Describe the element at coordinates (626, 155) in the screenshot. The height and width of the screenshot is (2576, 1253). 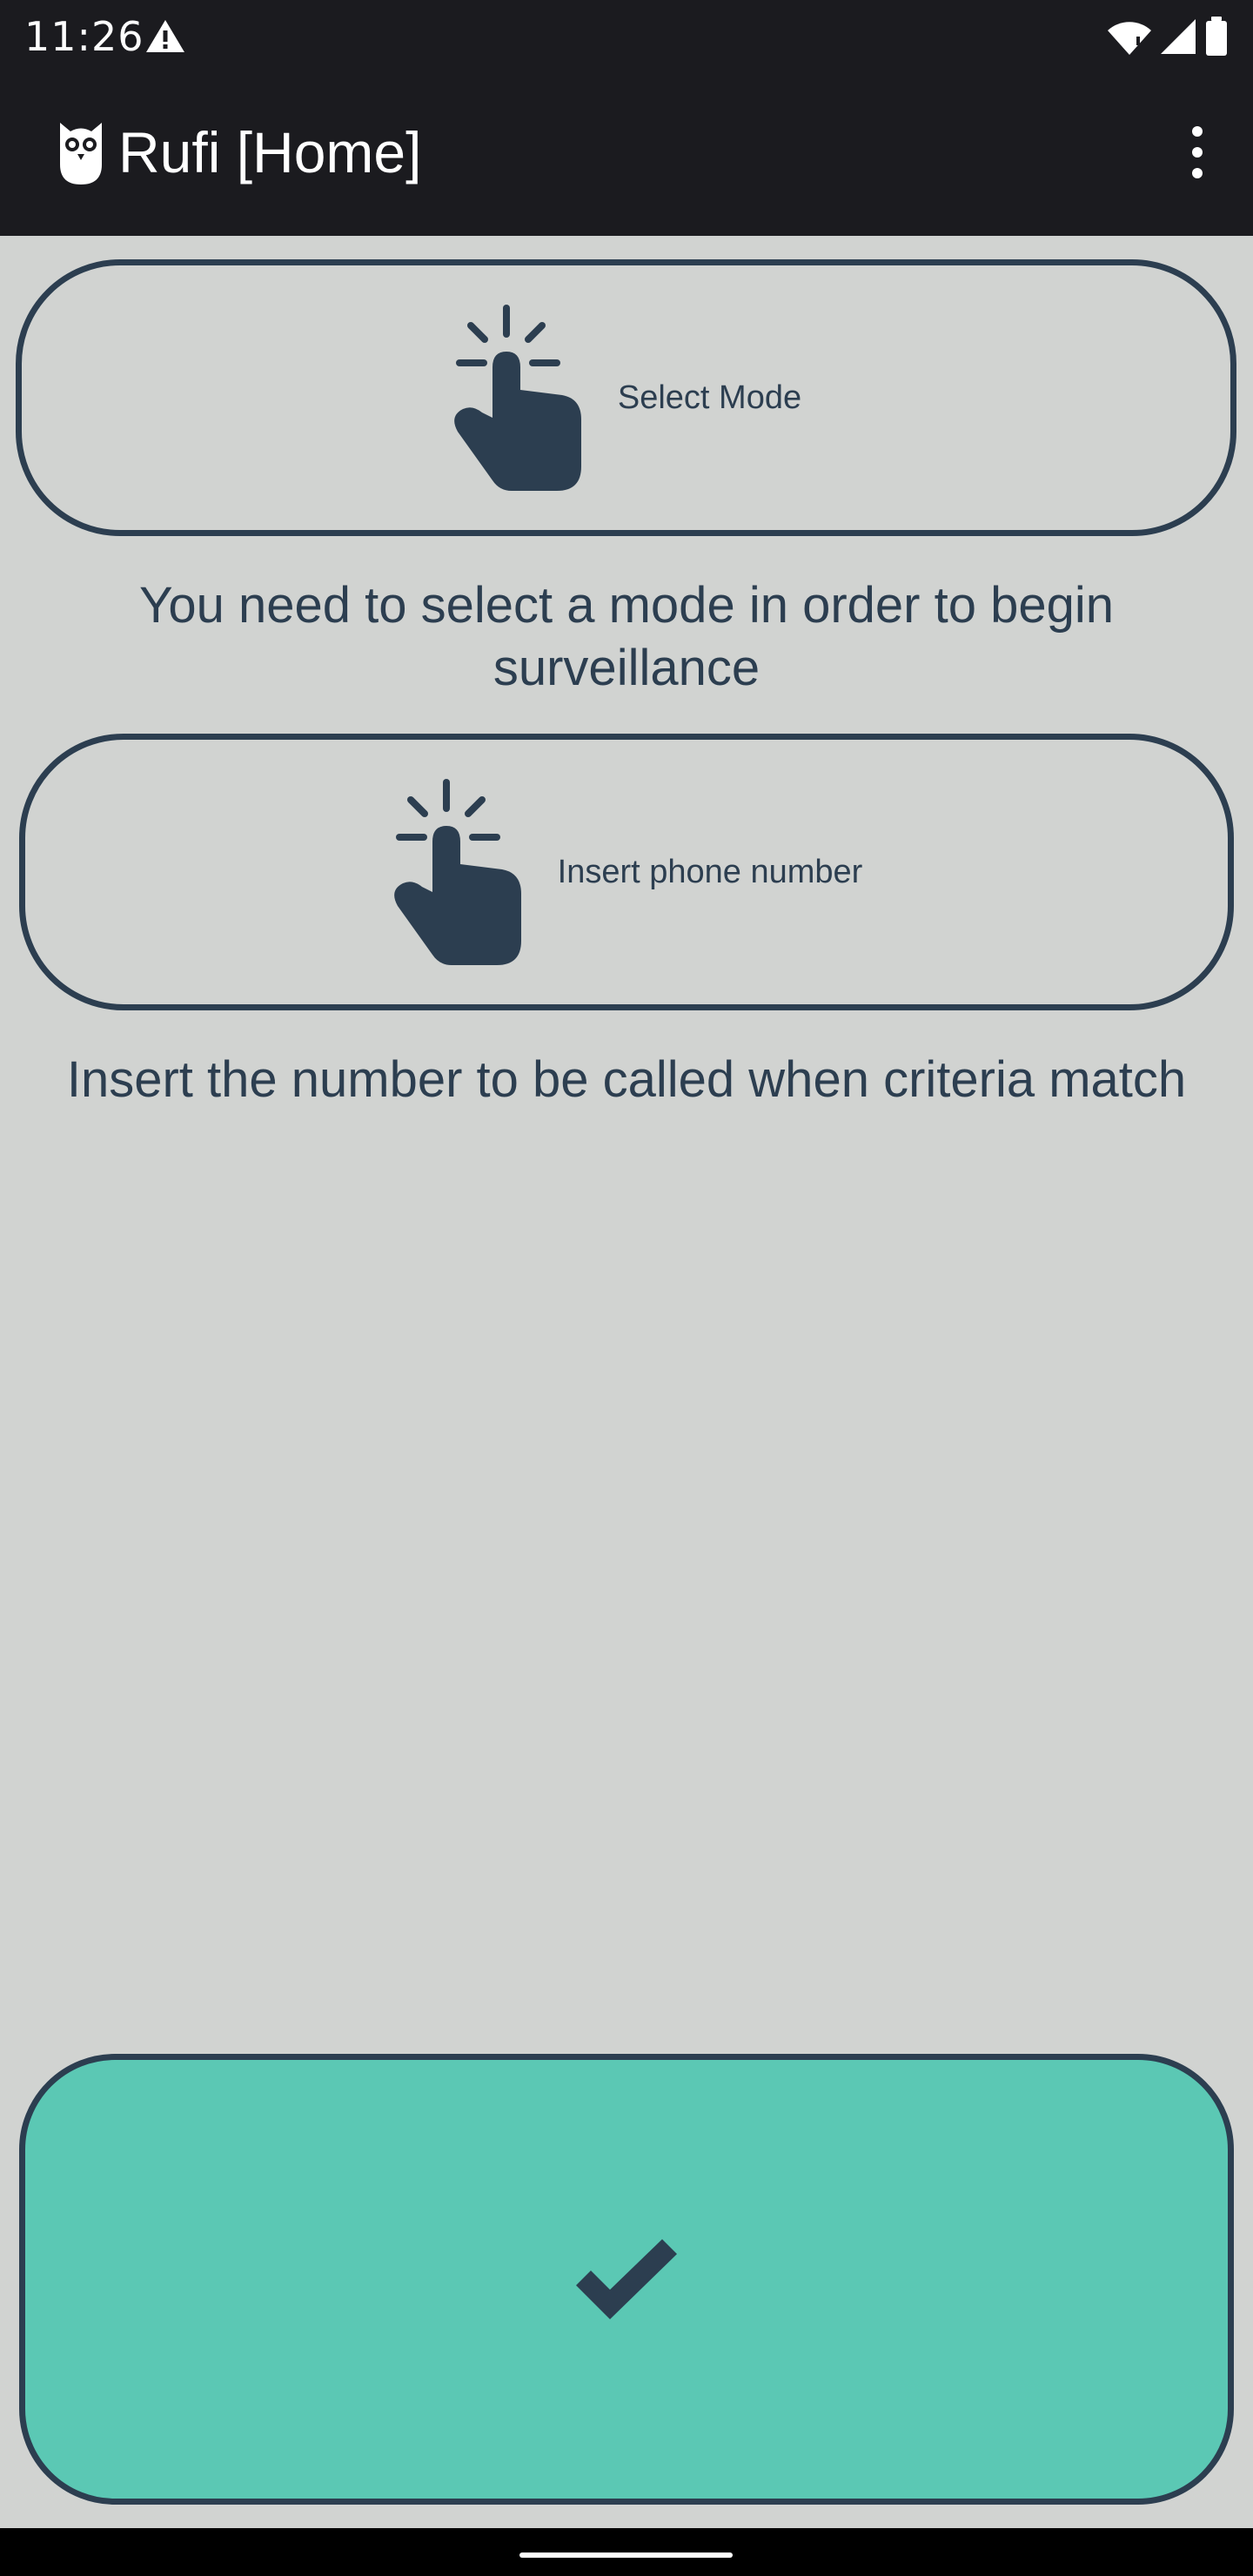
I see `app-bar: Rufi [Home]` at that location.